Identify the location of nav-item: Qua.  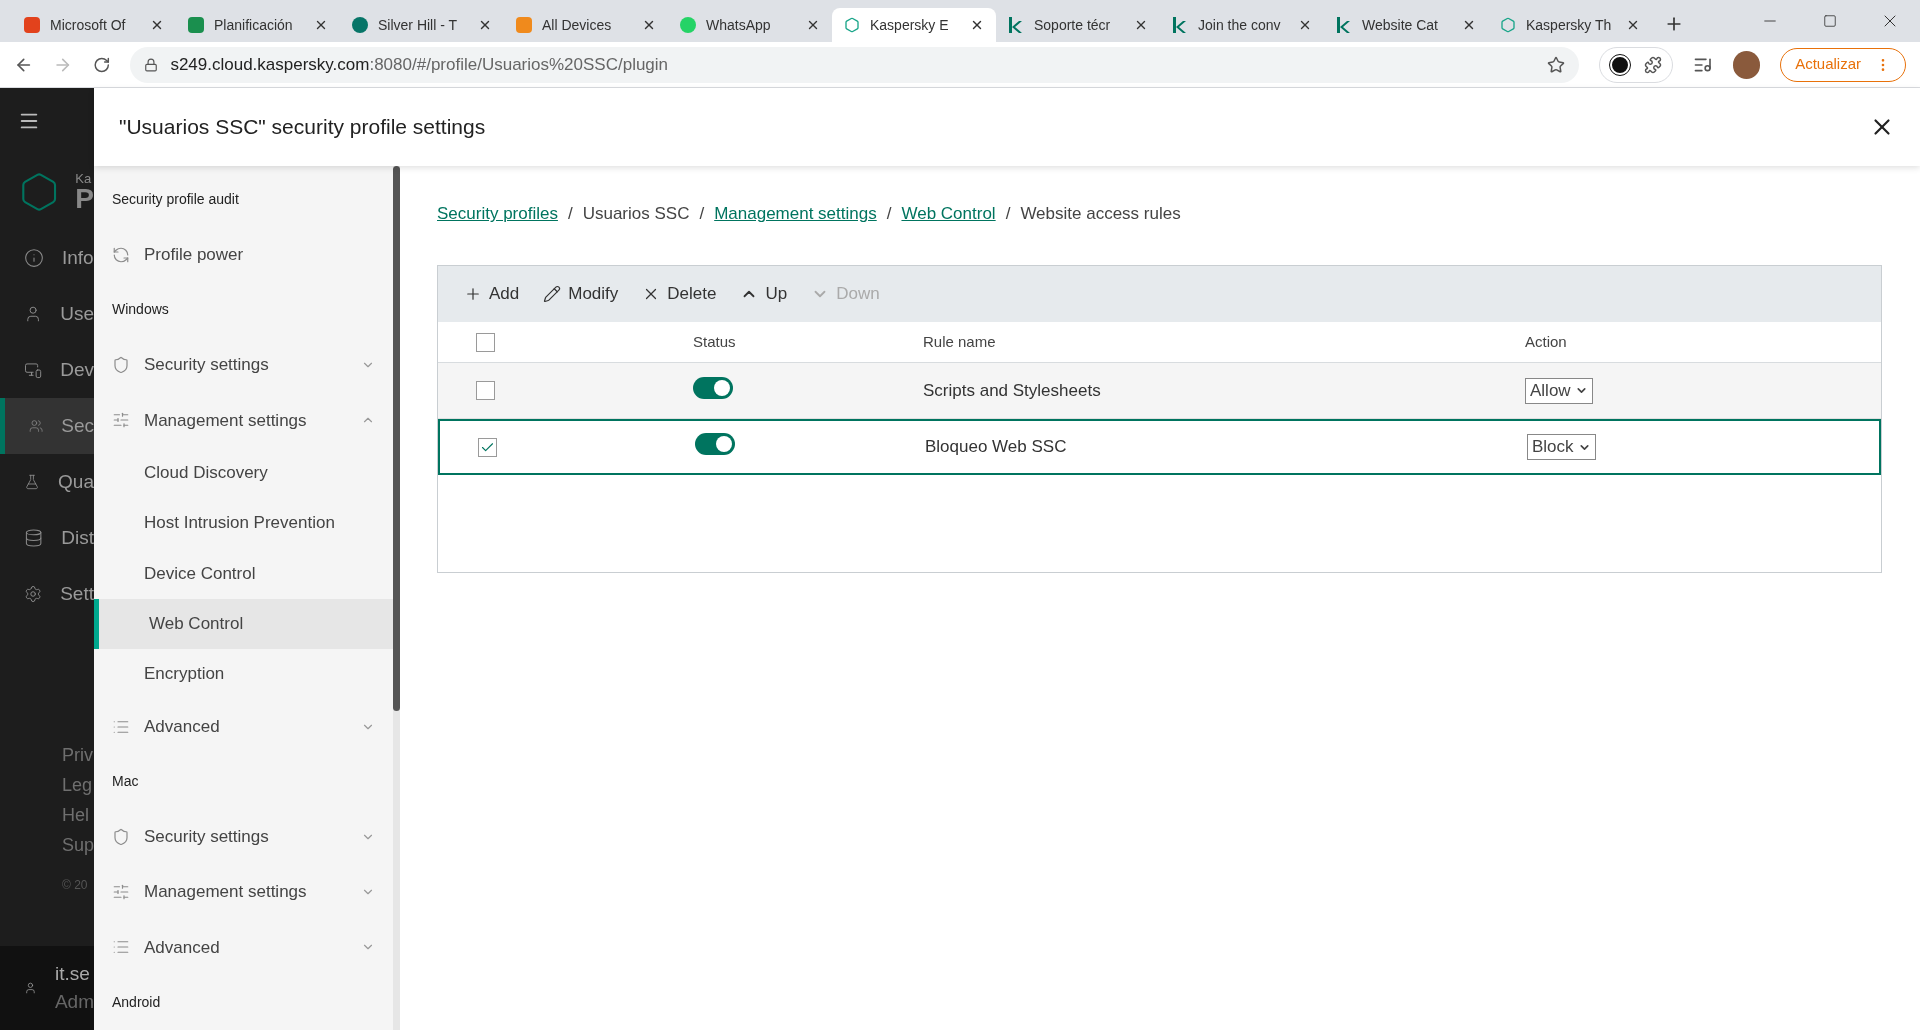
(47, 482).